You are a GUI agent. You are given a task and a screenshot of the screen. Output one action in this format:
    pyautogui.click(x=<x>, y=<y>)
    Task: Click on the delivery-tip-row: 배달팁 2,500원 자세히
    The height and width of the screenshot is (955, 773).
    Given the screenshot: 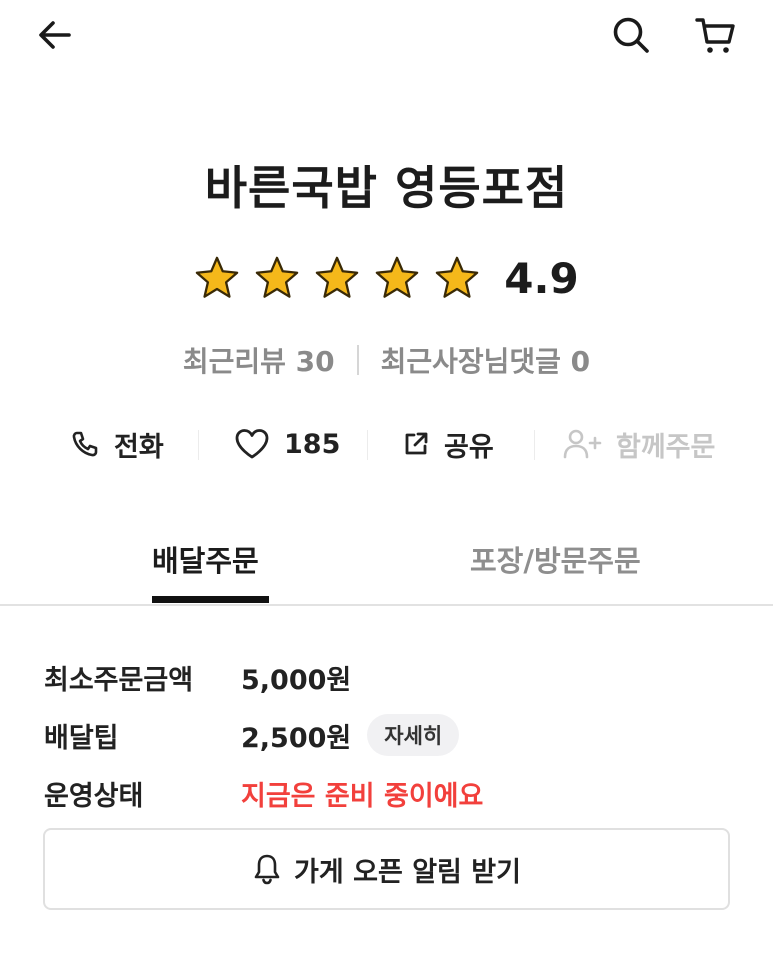 What is the action you would take?
    pyautogui.click(x=389, y=735)
    